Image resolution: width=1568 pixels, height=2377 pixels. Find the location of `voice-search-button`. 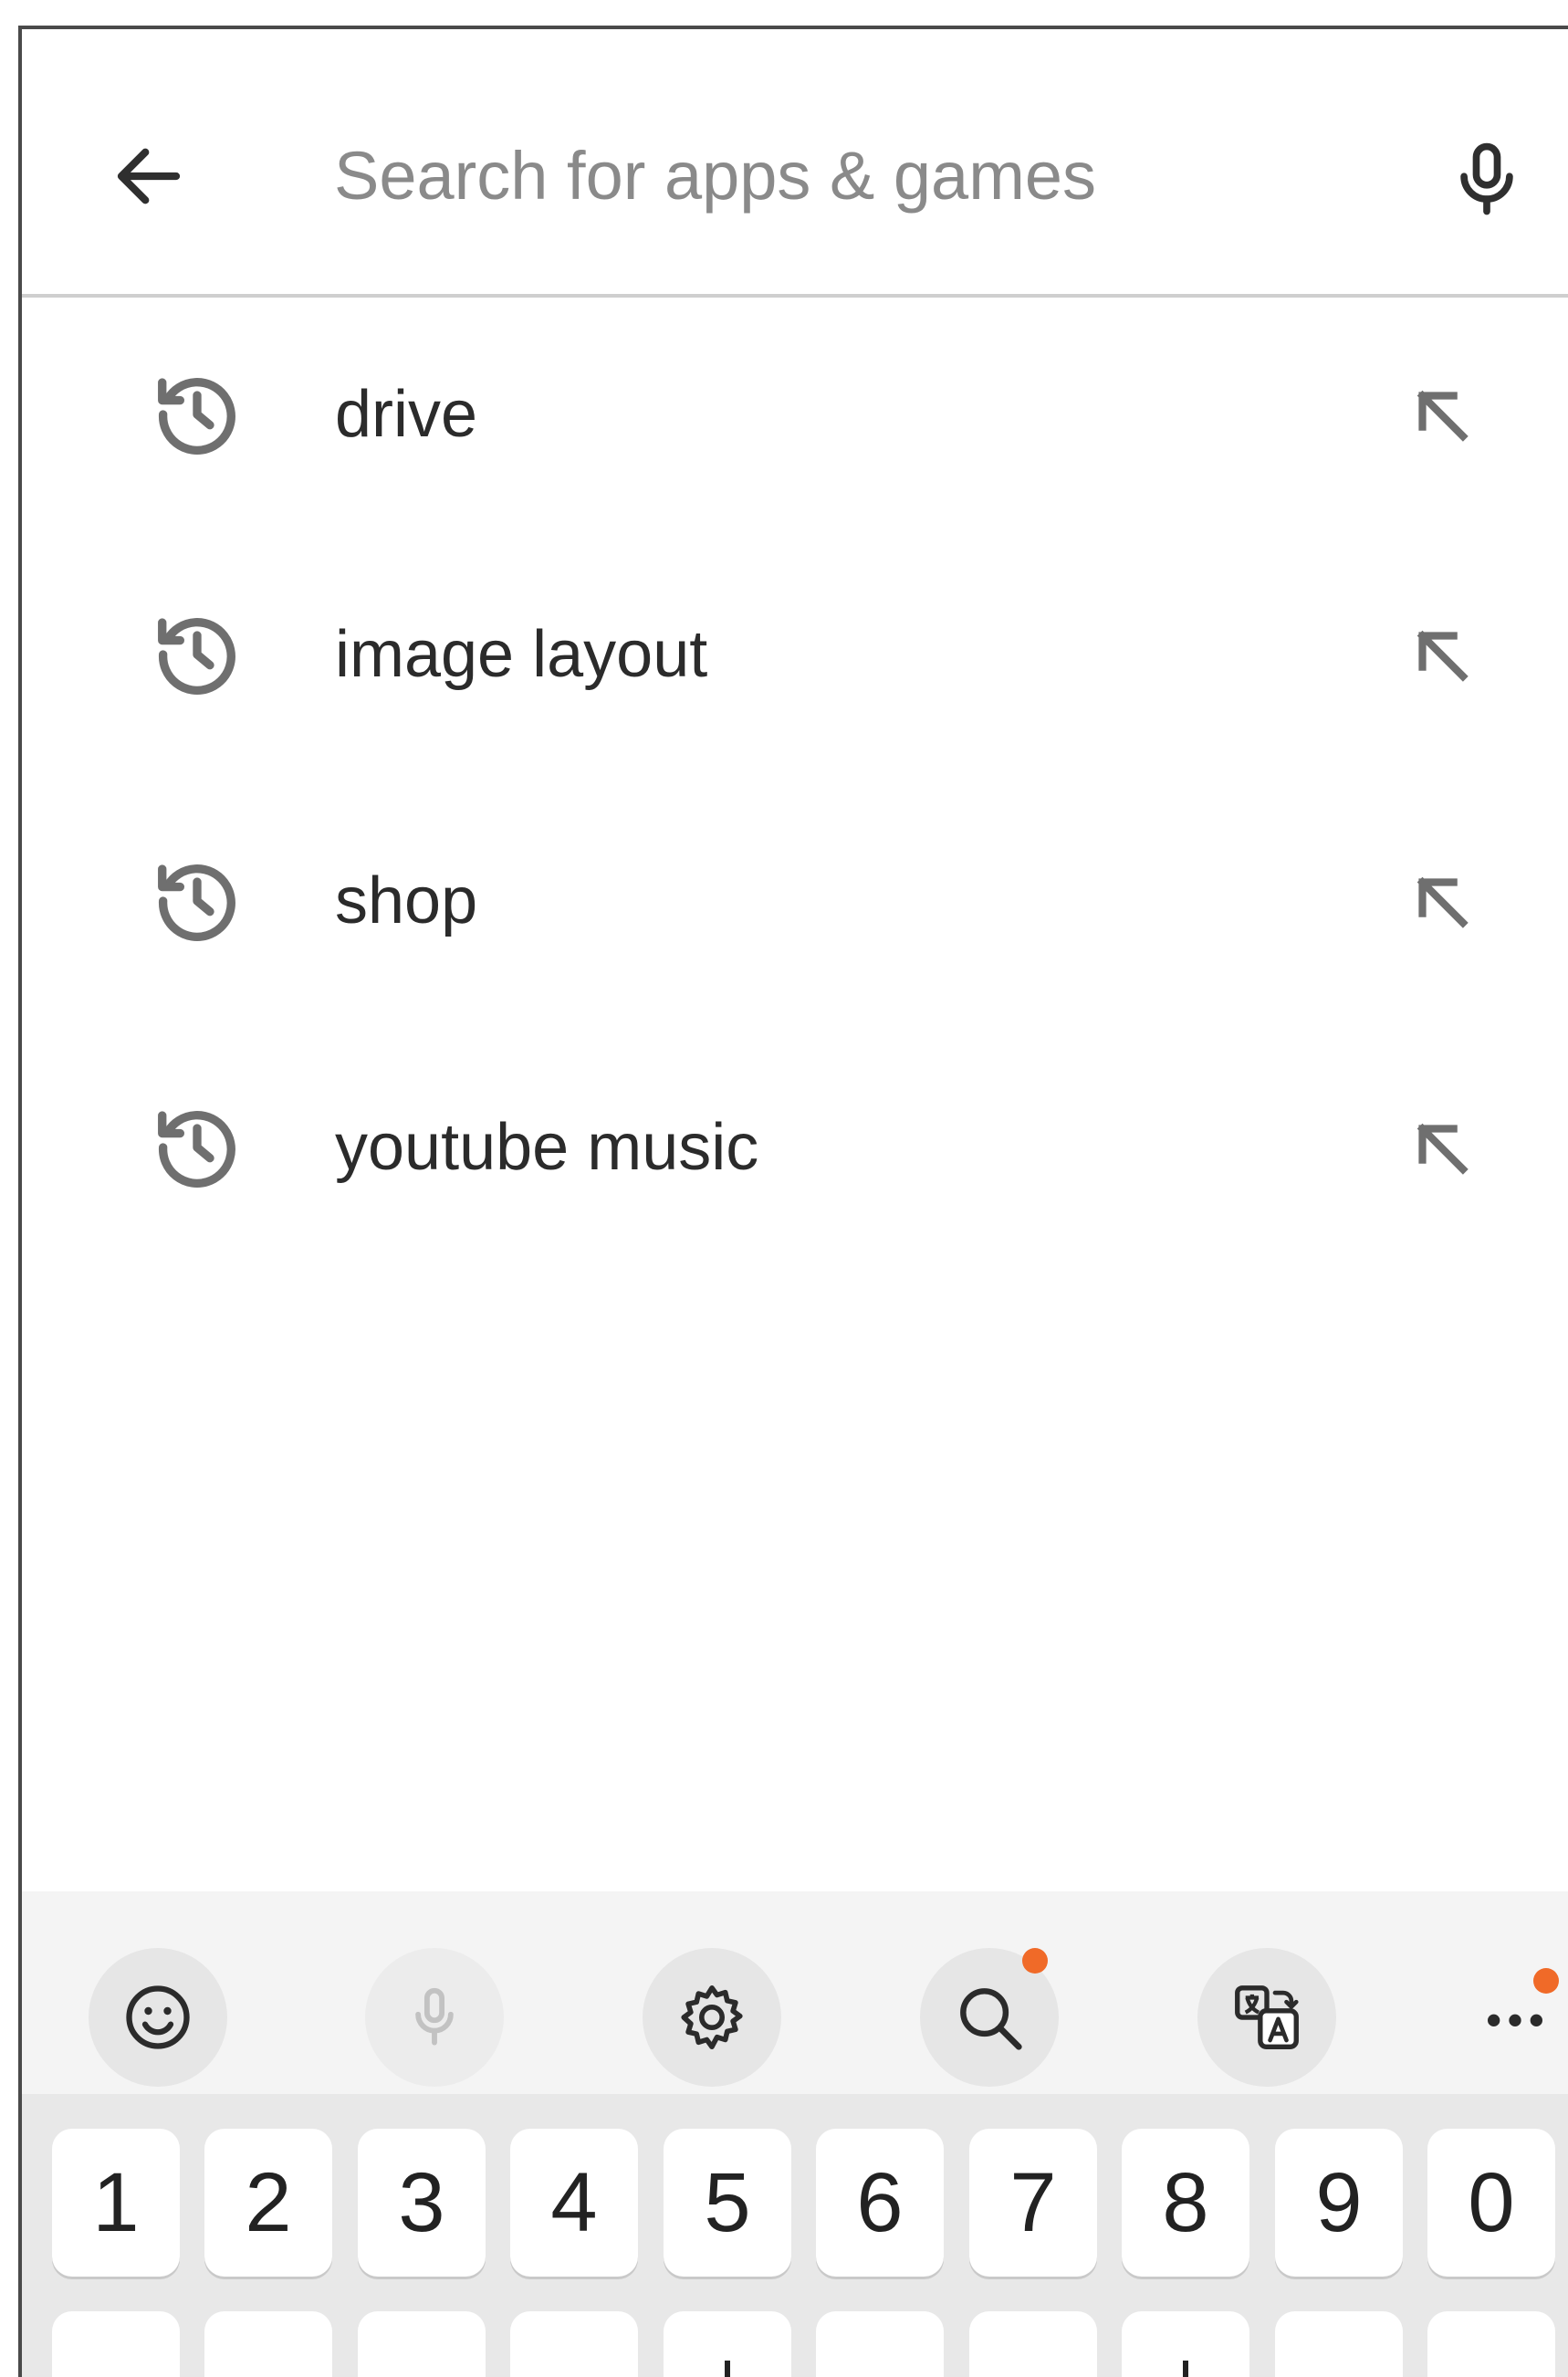

voice-search-button is located at coordinates (1487, 179).